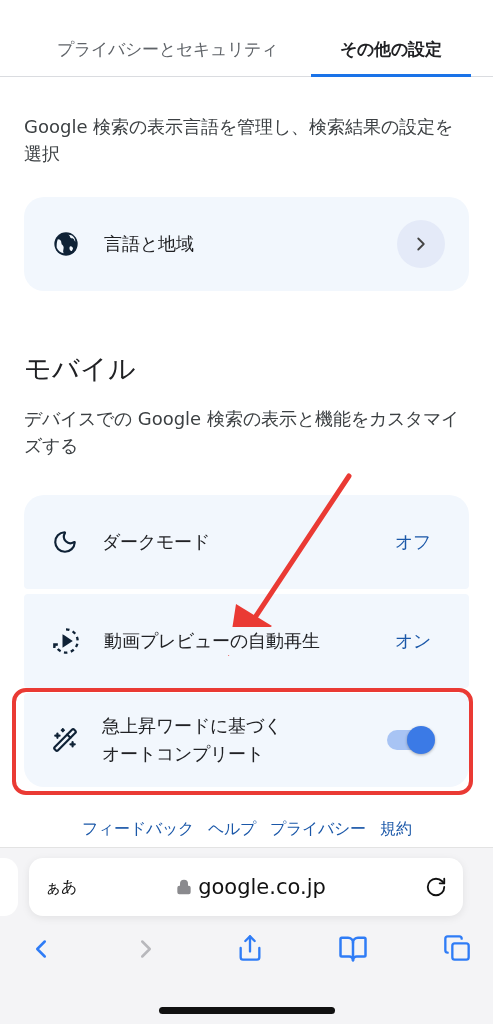 This screenshot has height=1024, width=493. I want to click on setting-row: 動画プレビューの自動再生 オン, so click(246, 641).